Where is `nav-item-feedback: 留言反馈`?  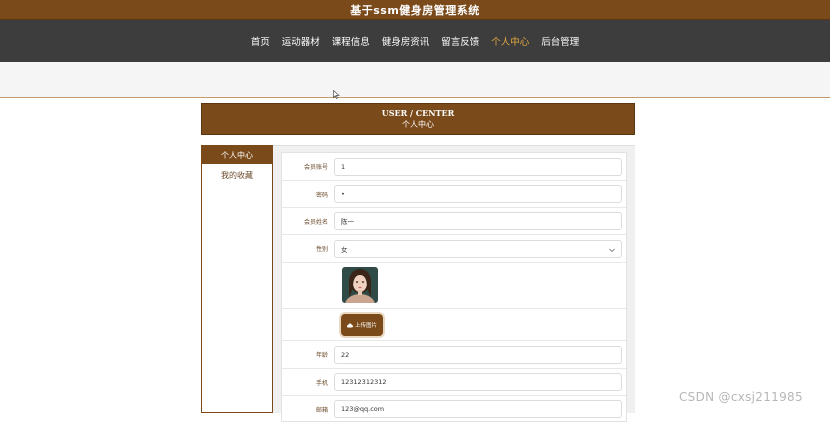 nav-item-feedback: 留言反馈 is located at coordinates (460, 41).